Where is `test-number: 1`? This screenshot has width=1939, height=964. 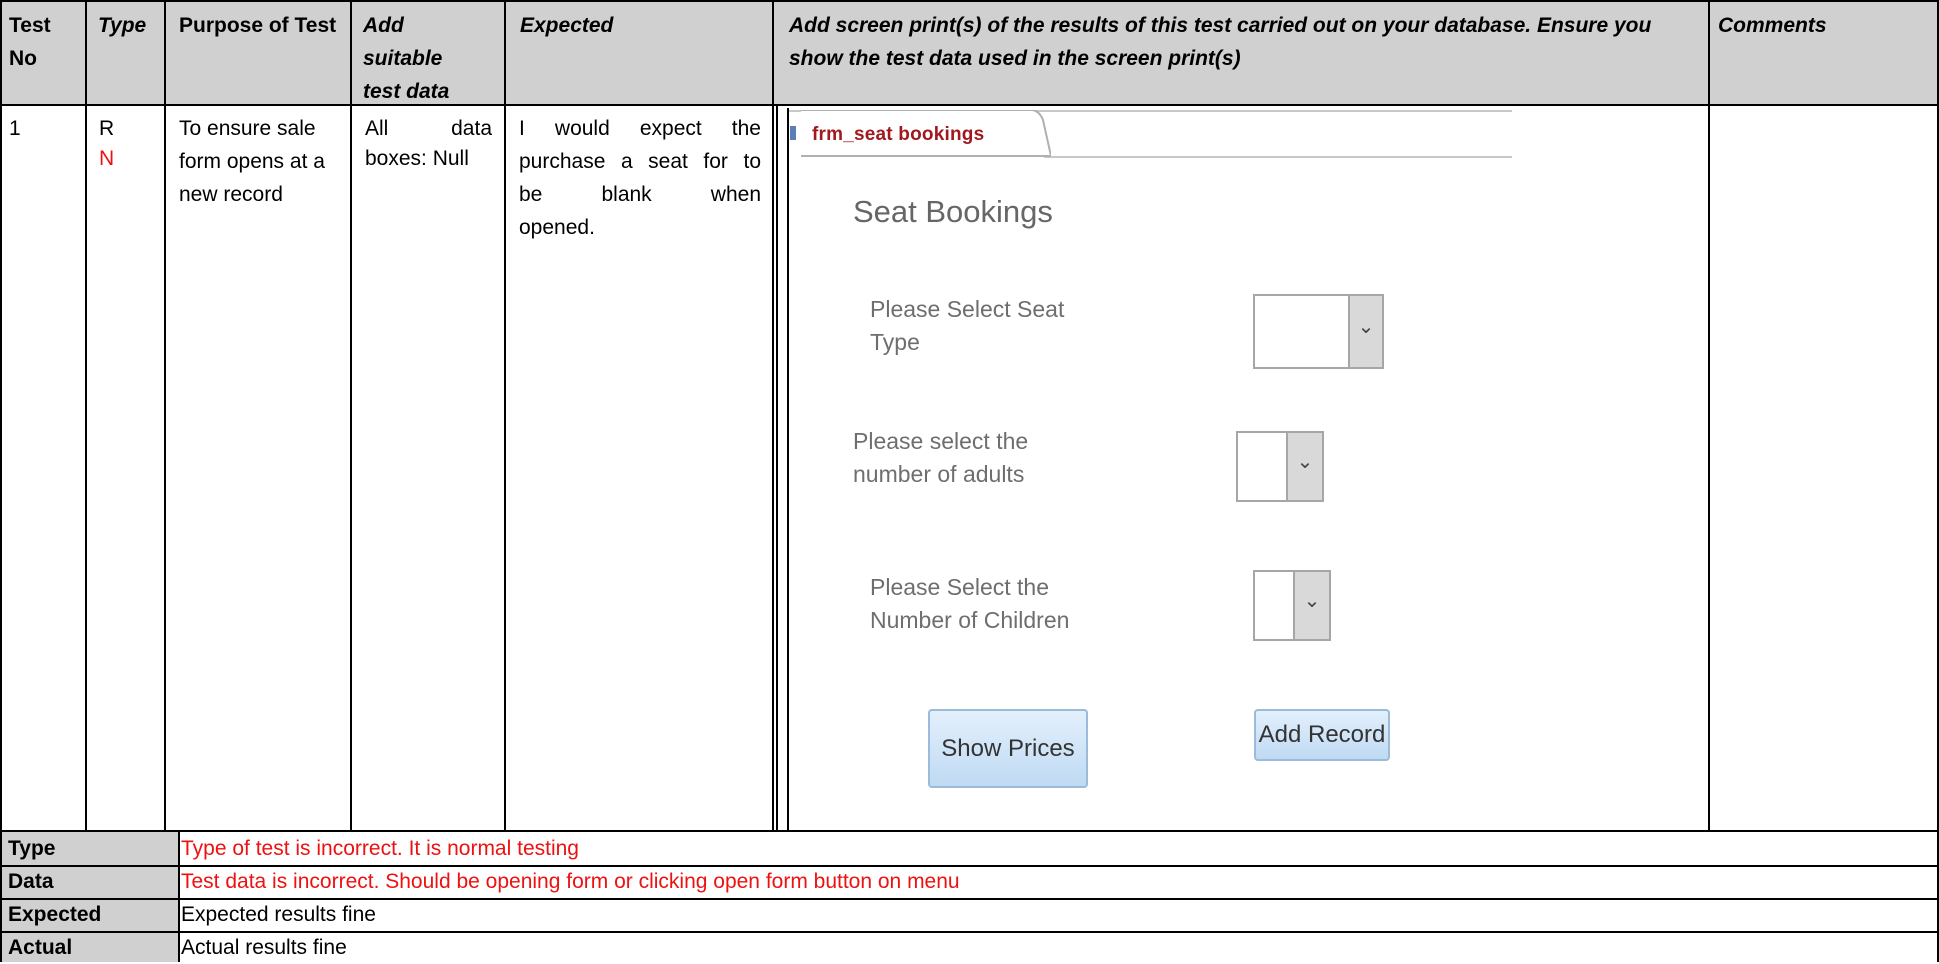
test-number: 1 is located at coordinates (15, 128).